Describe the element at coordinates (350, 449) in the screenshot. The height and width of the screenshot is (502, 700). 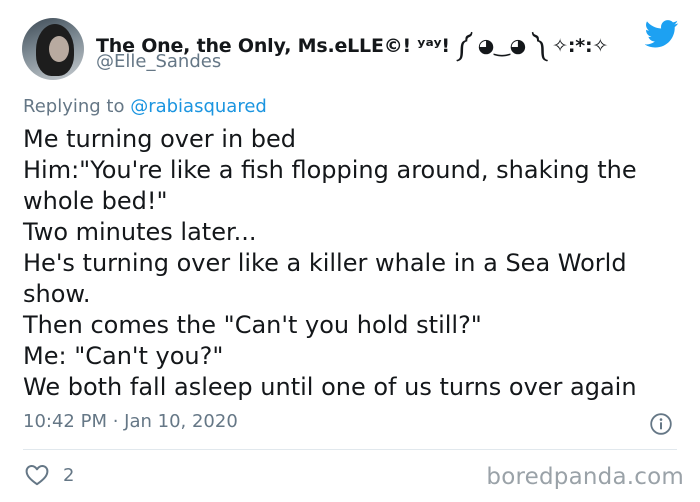
I see `divider` at that location.